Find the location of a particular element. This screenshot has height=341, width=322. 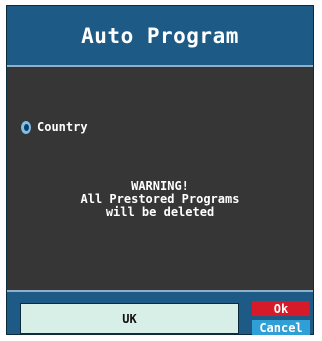

radio-selected-icon is located at coordinates (26, 127).